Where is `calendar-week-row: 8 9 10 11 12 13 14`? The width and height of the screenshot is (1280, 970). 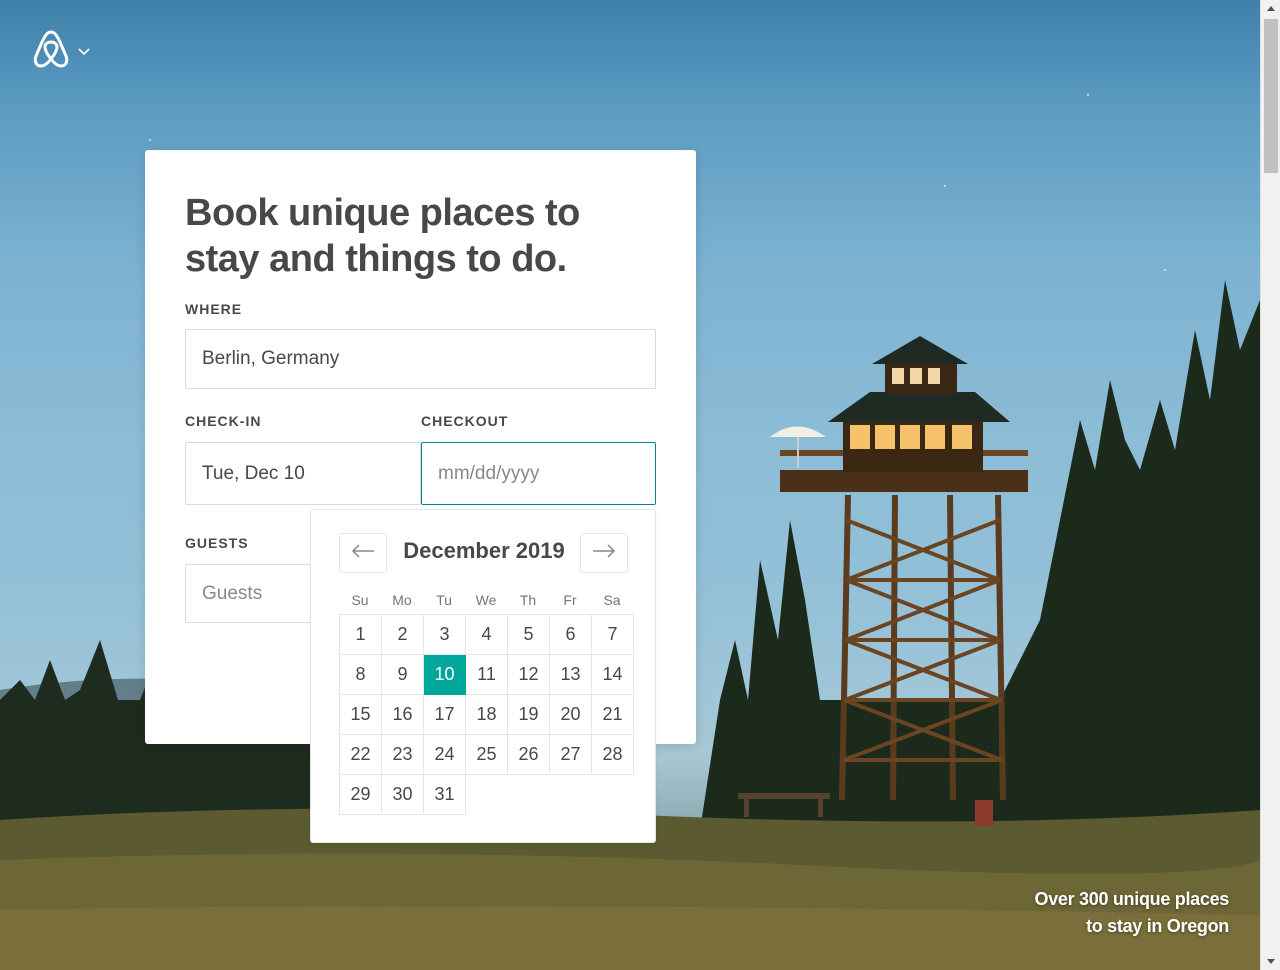
calendar-week-row: 8 9 10 11 12 13 14 is located at coordinates (486, 674).